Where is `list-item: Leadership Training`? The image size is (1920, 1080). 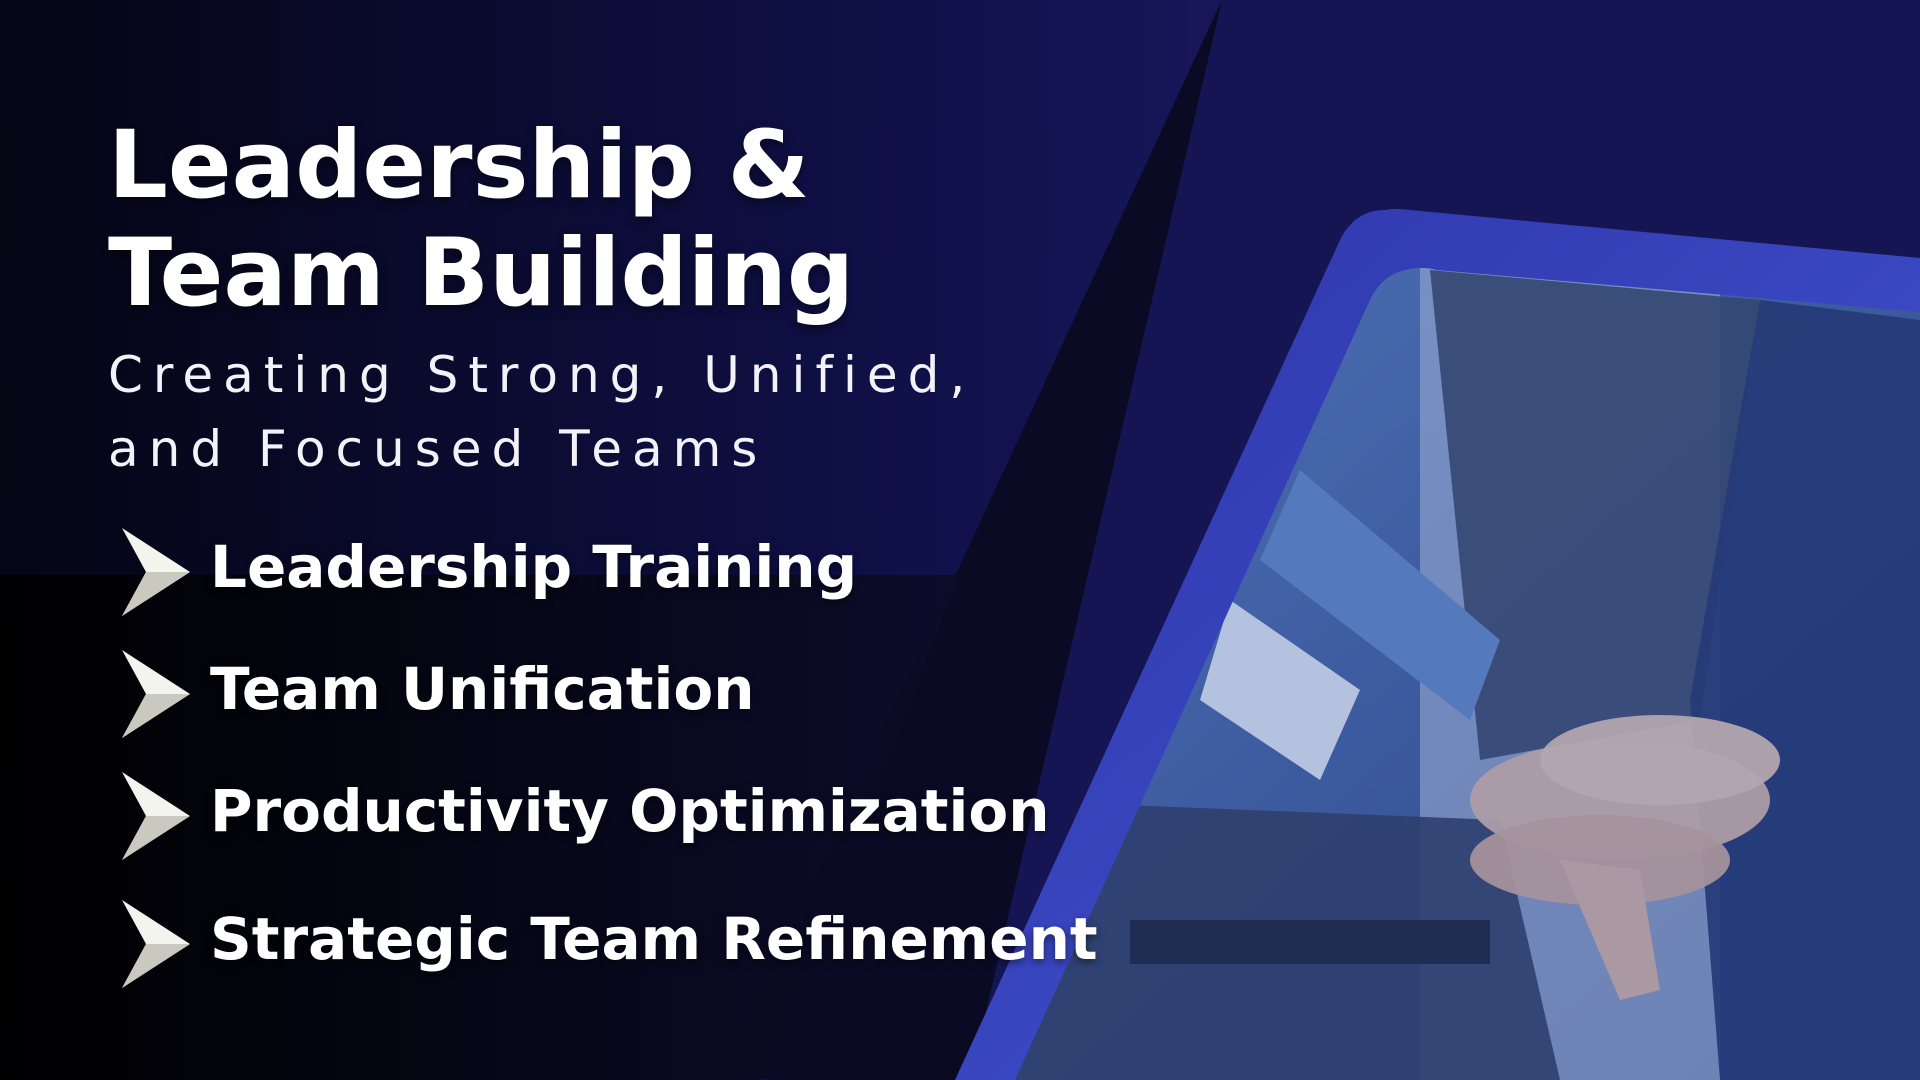 list-item: Leadership Training is located at coordinates (658, 570).